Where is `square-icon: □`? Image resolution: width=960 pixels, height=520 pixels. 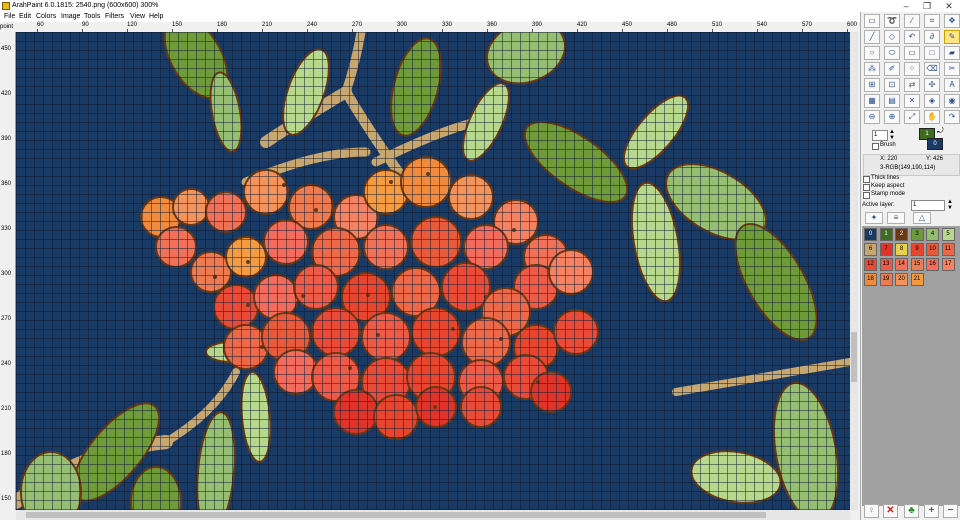 square-icon: □ is located at coordinates (932, 53).